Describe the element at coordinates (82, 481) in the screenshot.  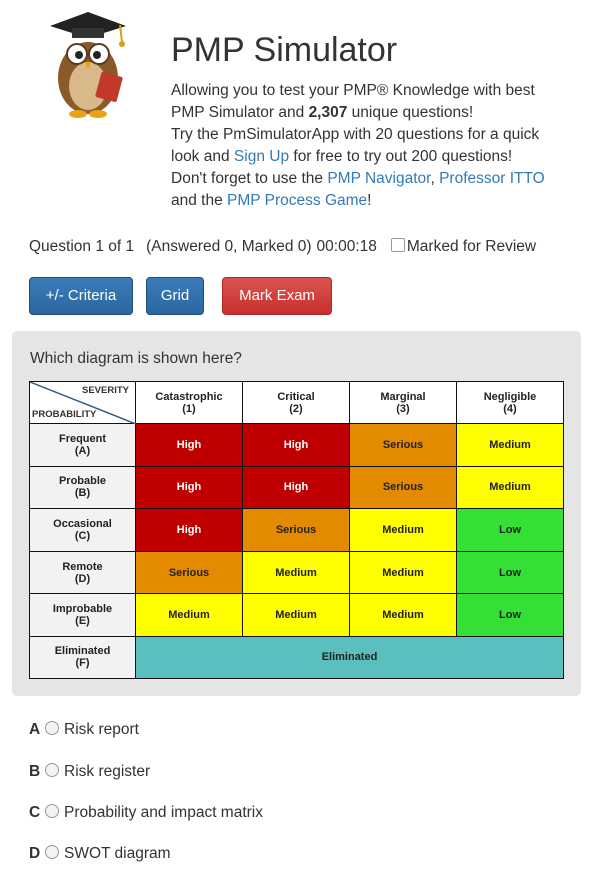
I see `probability-name: Probable` at that location.